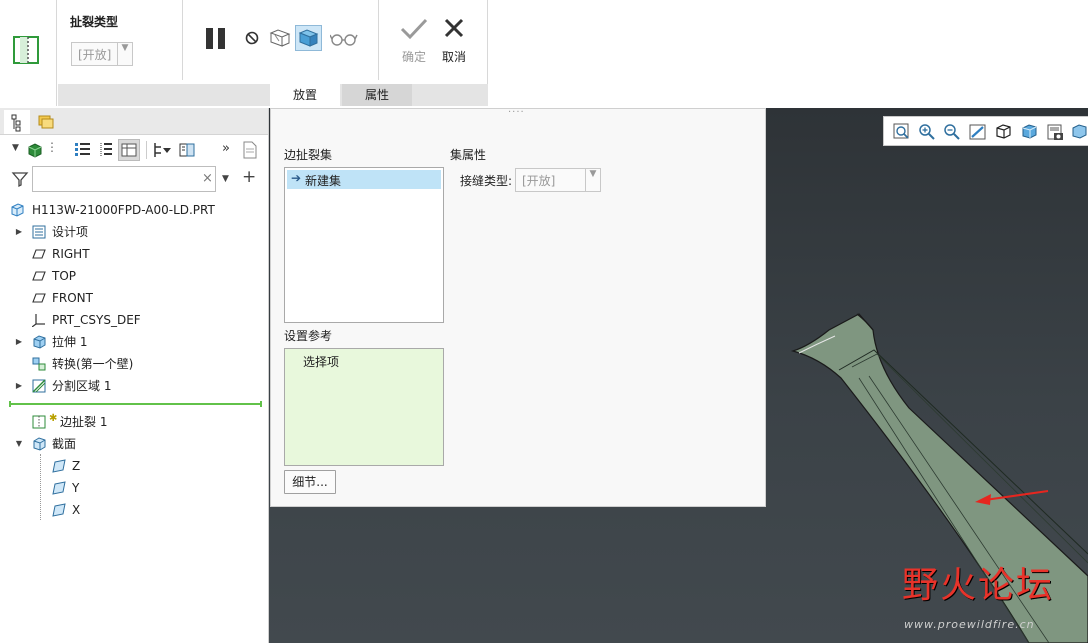  I want to click on cancel-button: 取消, so click(454, 40).